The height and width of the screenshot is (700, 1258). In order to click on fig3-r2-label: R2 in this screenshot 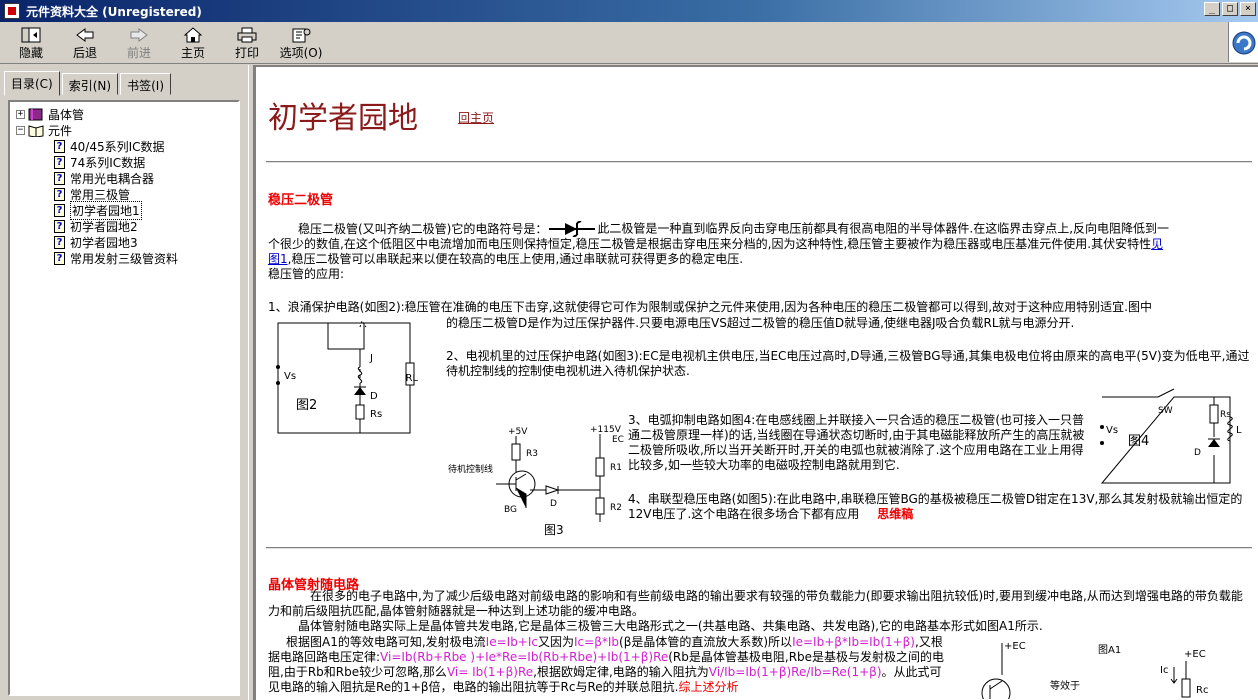, I will do `click(616, 508)`.